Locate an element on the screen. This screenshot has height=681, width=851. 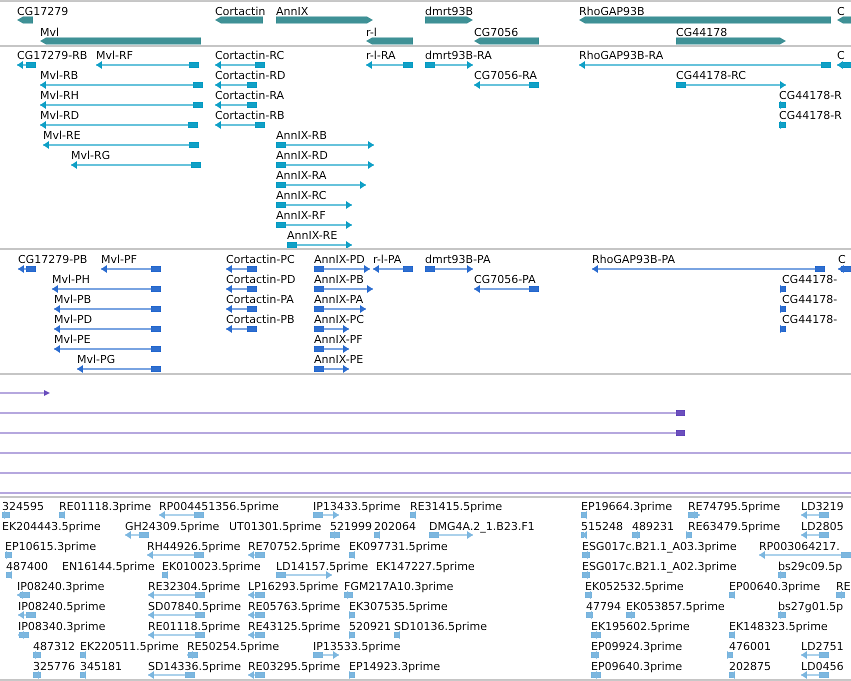
feature-label: 324595 is located at coordinates (23, 506).